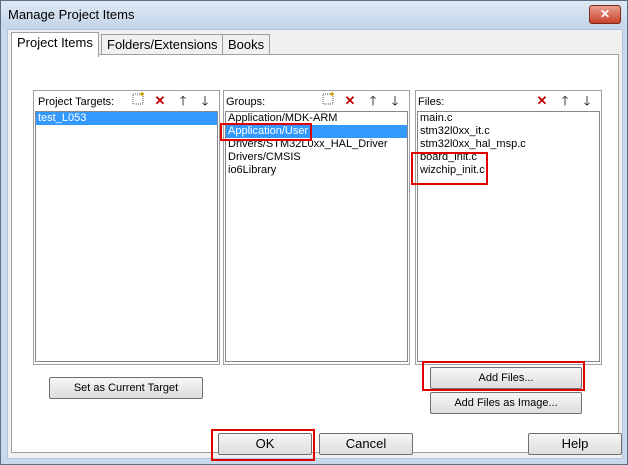 This screenshot has width=628, height=465. What do you see at coordinates (162, 44) in the screenshot?
I see `tab-folders-extensions: Folders/Extensions` at bounding box center [162, 44].